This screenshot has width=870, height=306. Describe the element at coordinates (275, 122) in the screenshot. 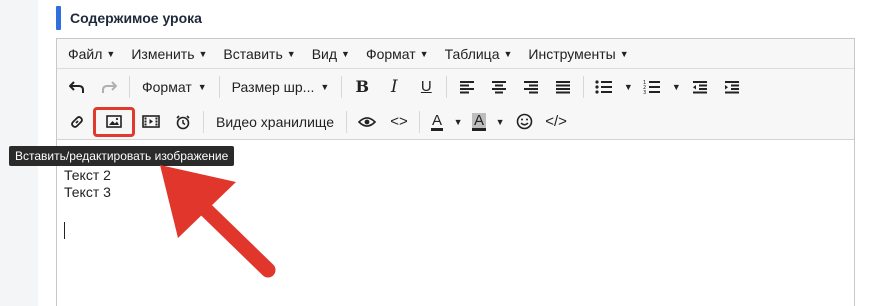

I see `video-storage-button: Видео хранилище` at that location.